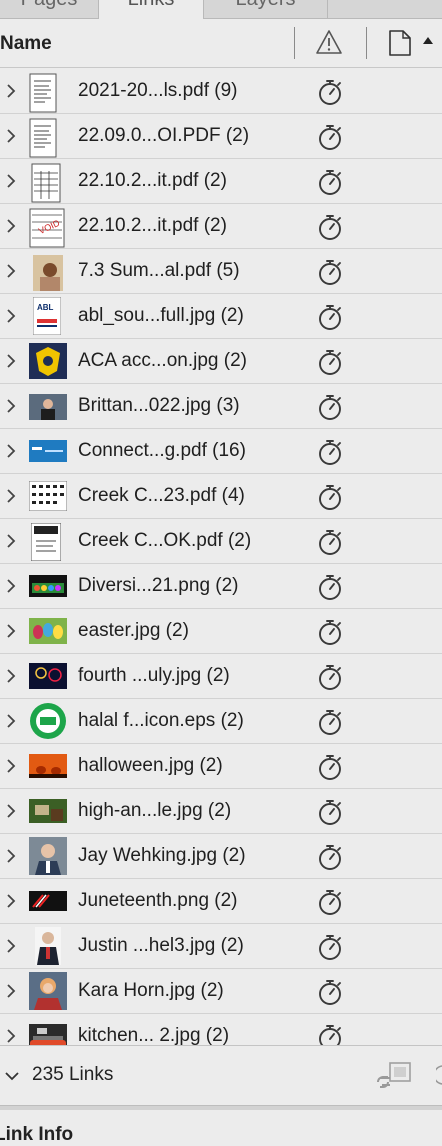 The height and width of the screenshot is (1146, 442). Describe the element at coordinates (221, 631) in the screenshot. I see `link-row: easter.jpg (2)` at that location.